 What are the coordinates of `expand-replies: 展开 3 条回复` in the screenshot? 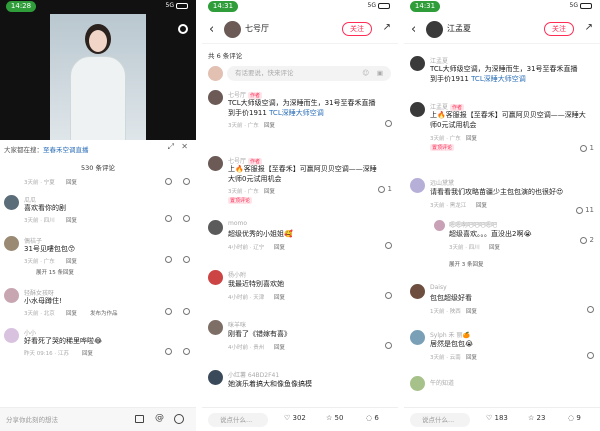 It's located at (466, 264).